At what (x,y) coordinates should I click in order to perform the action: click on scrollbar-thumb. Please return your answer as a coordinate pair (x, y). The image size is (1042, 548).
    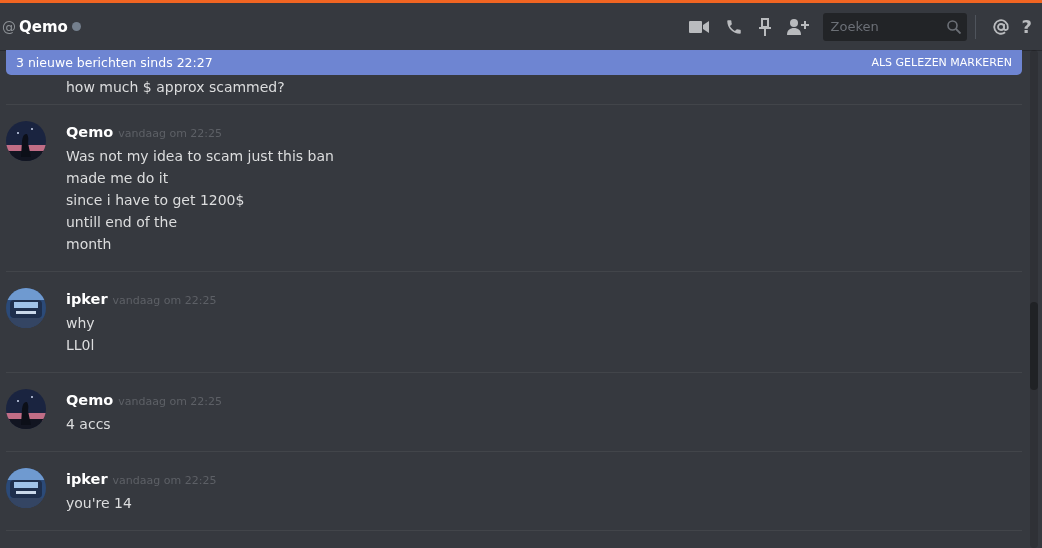
    Looking at the image, I should click on (1034, 346).